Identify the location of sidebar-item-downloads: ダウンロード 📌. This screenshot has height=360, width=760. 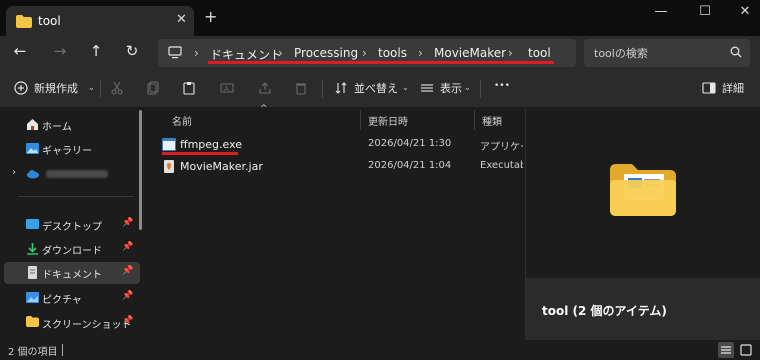
(72, 249).